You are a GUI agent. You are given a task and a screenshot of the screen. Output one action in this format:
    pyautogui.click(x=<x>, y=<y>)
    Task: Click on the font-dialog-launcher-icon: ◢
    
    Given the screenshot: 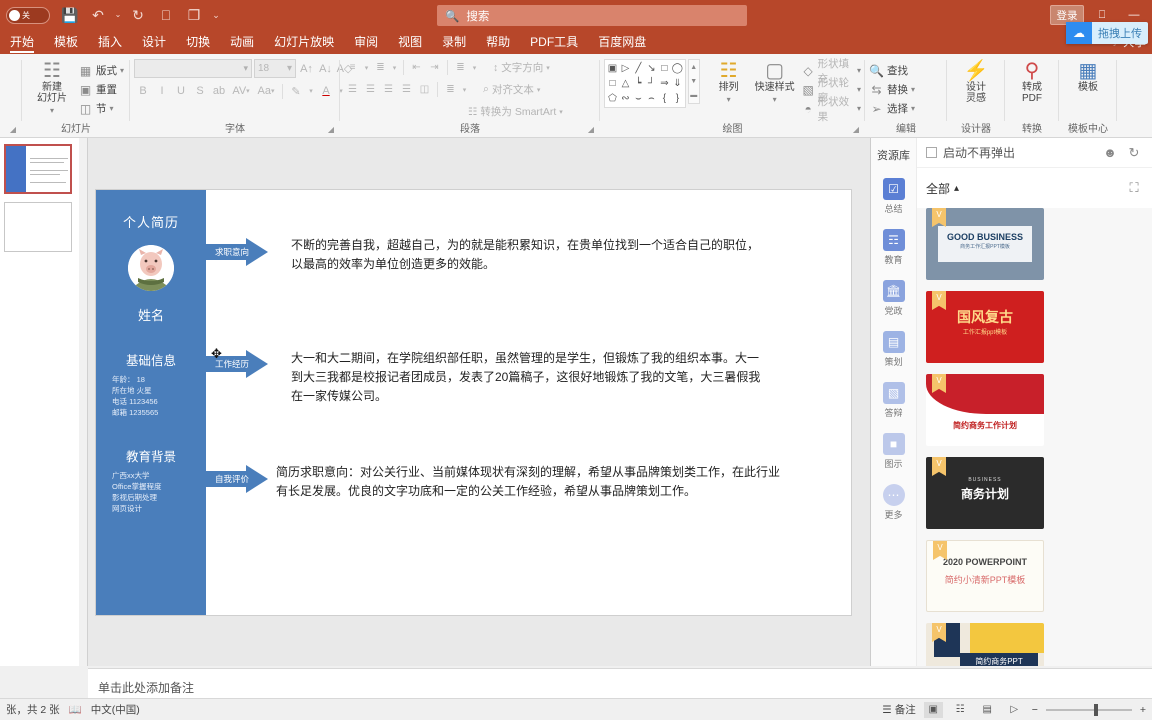 What is the action you would take?
    pyautogui.click(x=331, y=130)
    